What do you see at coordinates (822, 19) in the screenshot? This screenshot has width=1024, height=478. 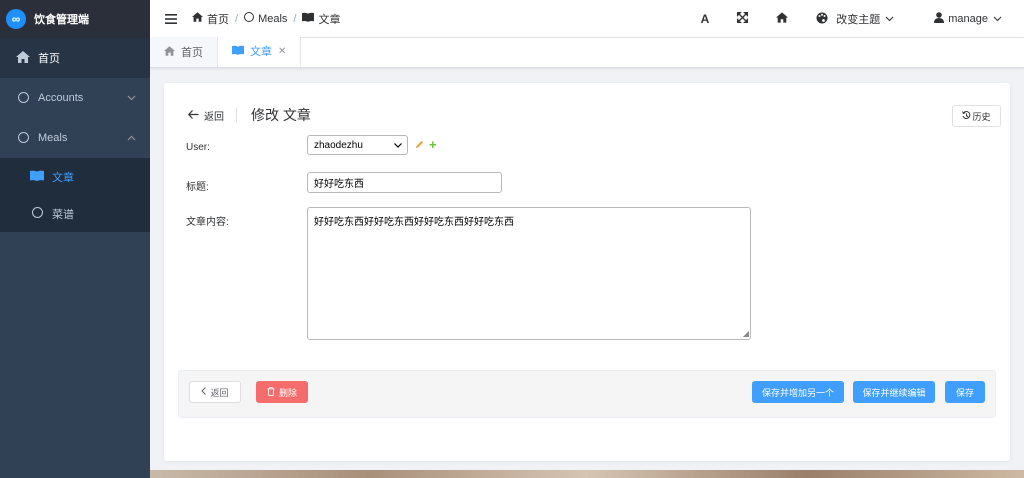 I see `palette-icon` at bounding box center [822, 19].